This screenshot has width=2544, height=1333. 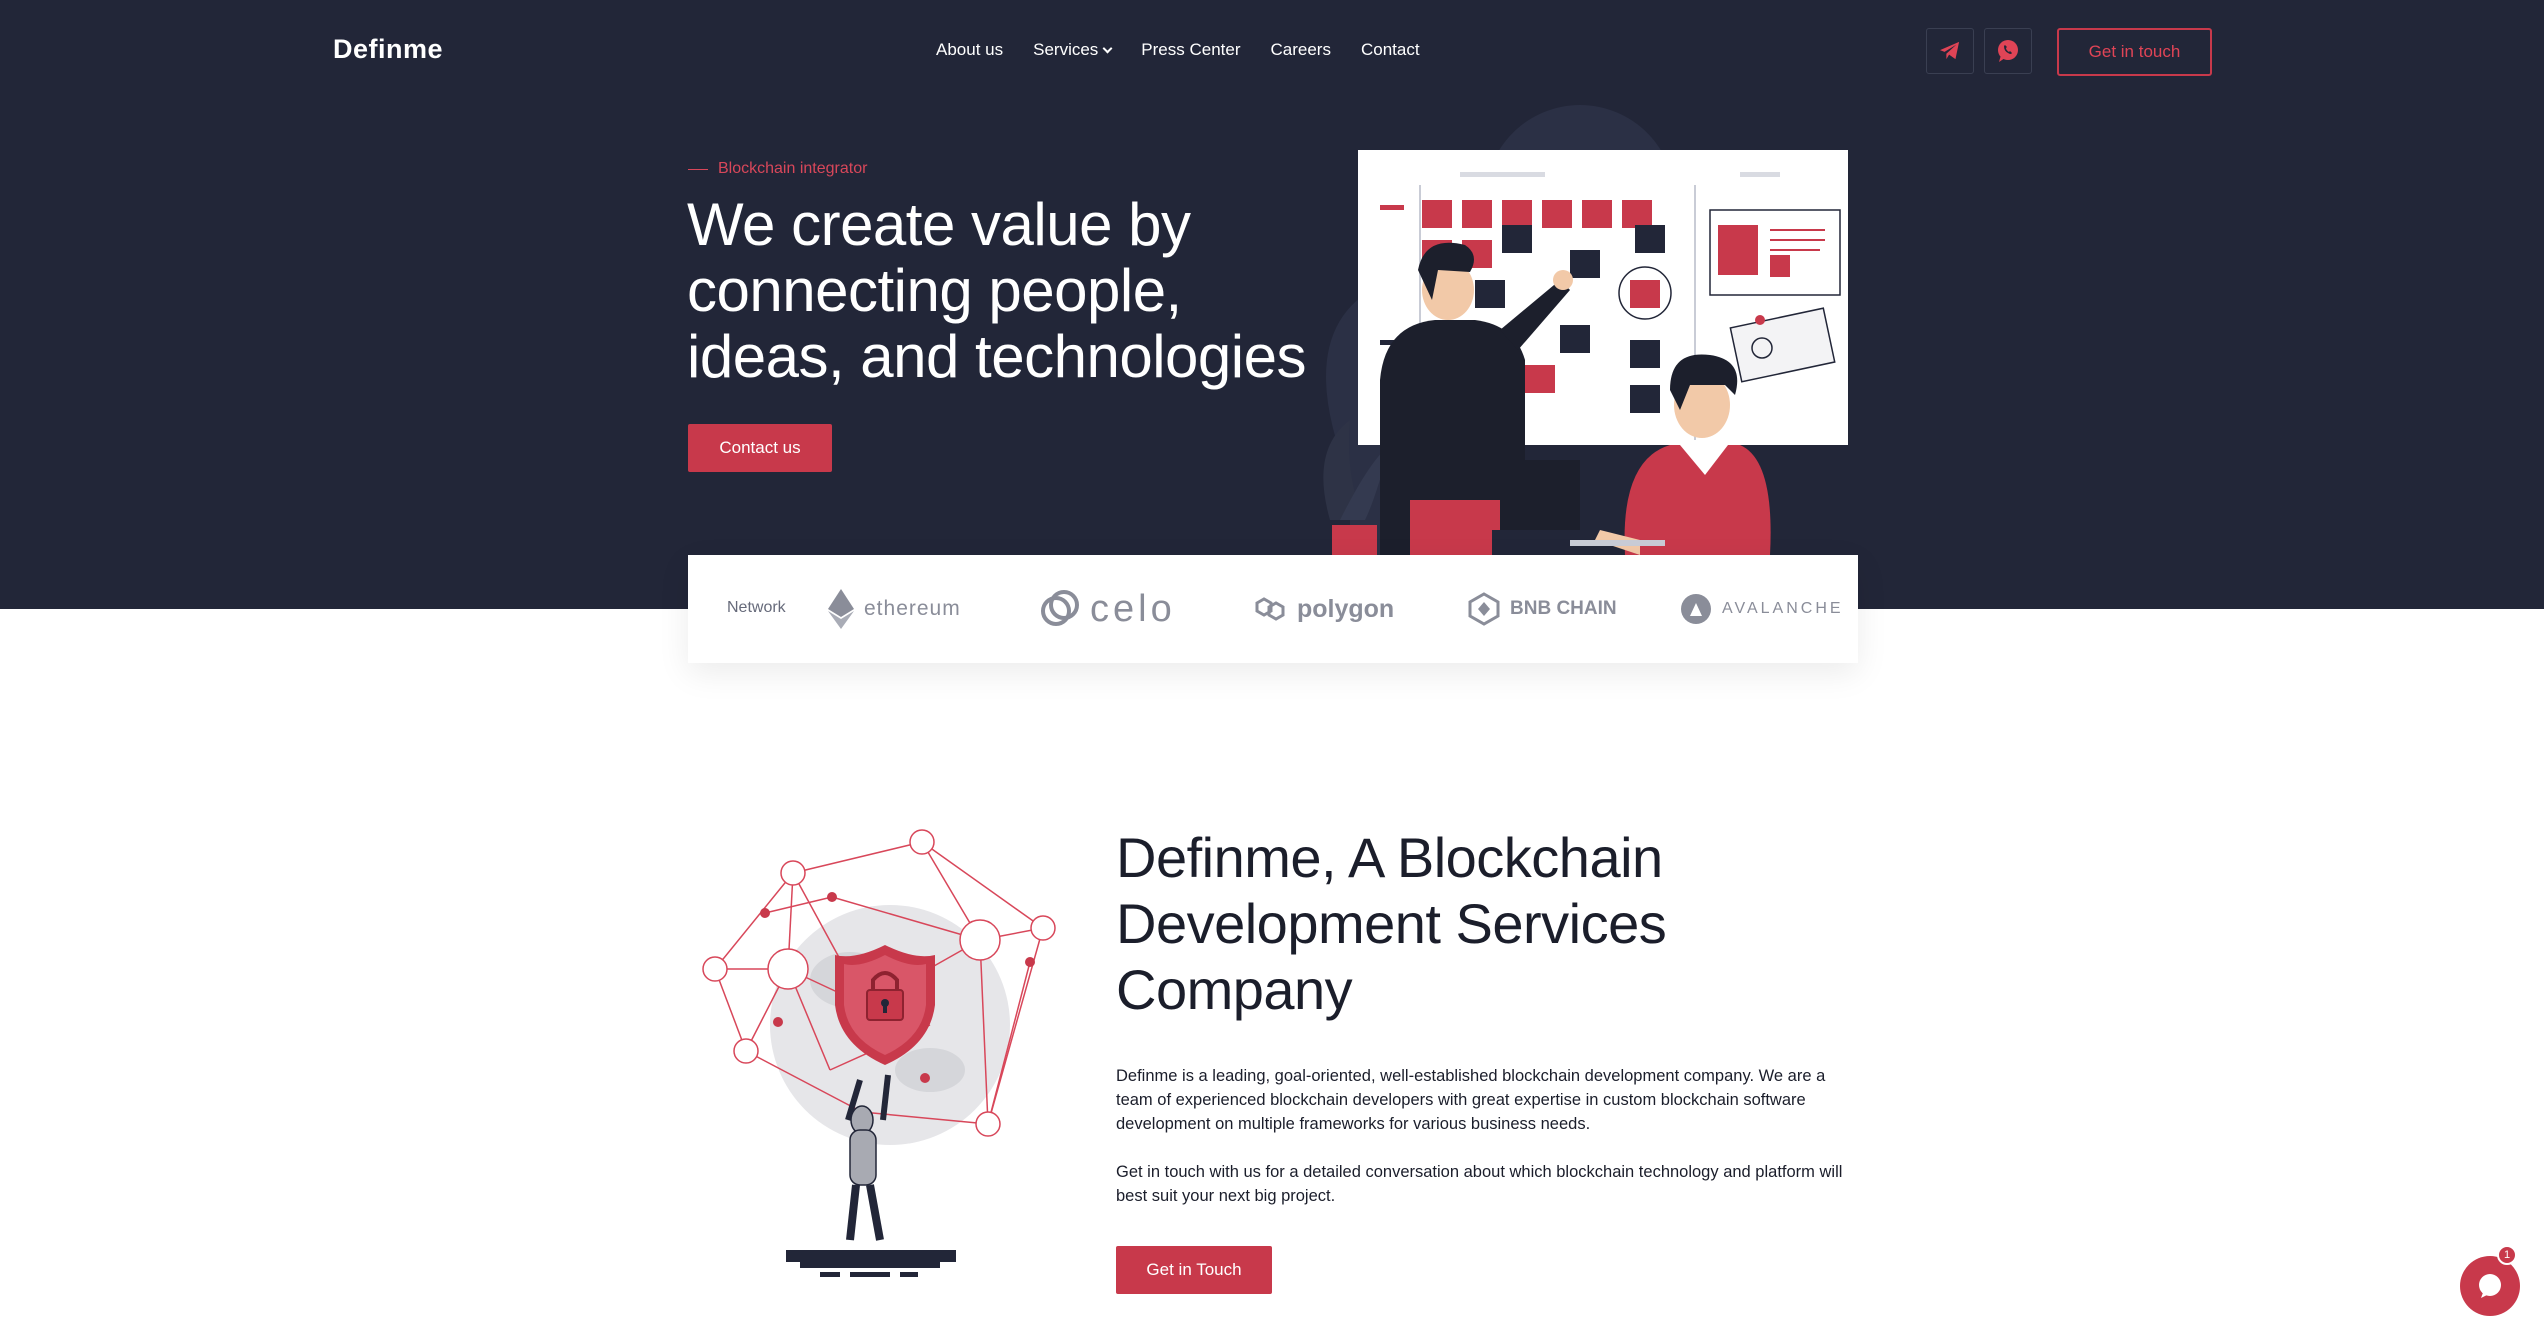 I want to click on network-label: Network, so click(x=756, y=607).